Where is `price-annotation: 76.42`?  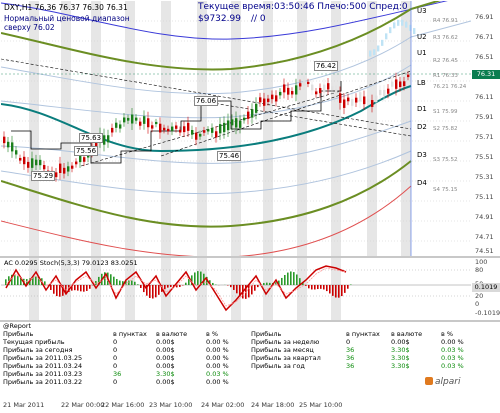 price-annotation: 76.42 is located at coordinates (326, 66).